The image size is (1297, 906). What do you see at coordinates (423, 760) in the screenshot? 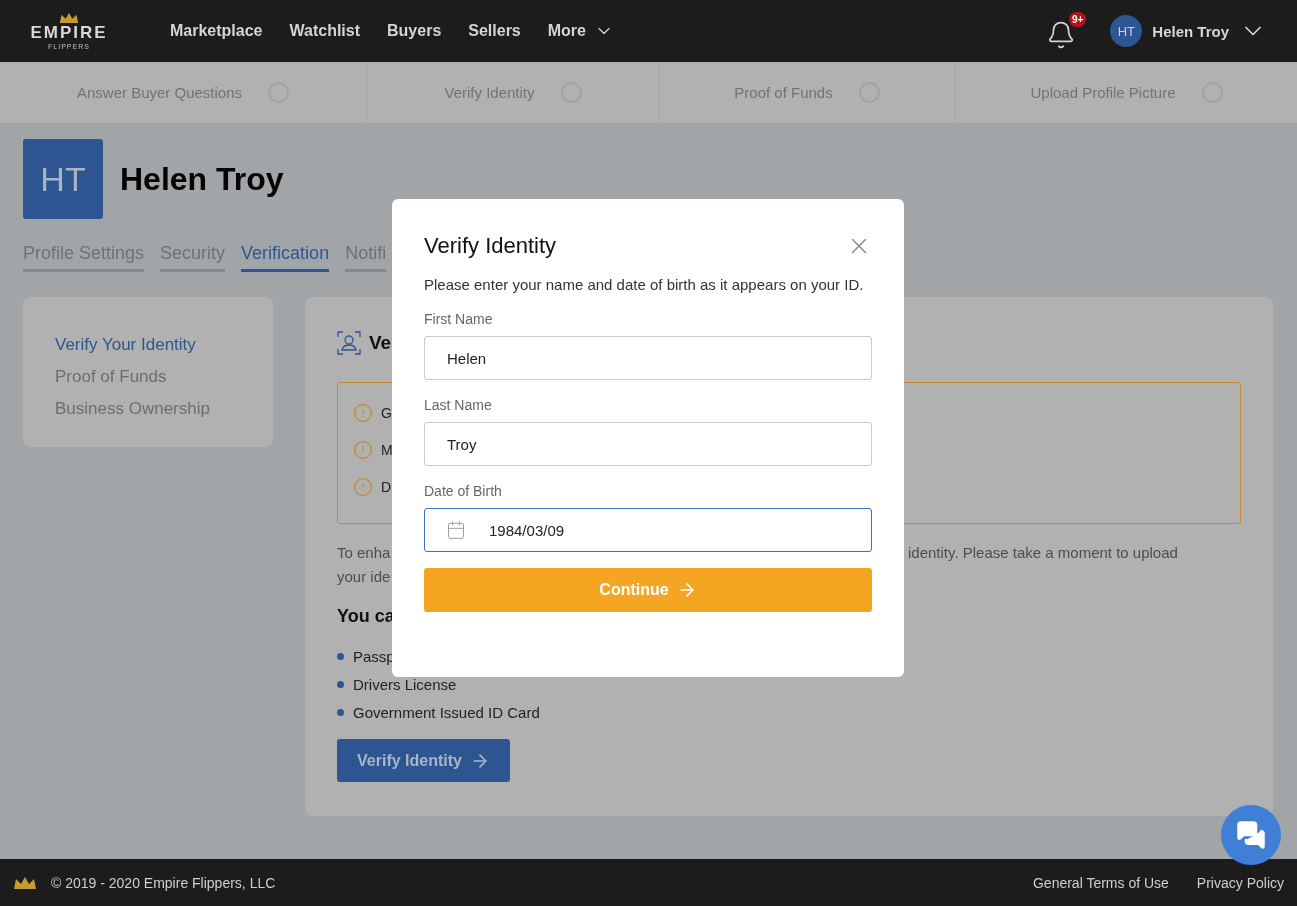
I see `verify-identity-button: Verify Identity` at bounding box center [423, 760].